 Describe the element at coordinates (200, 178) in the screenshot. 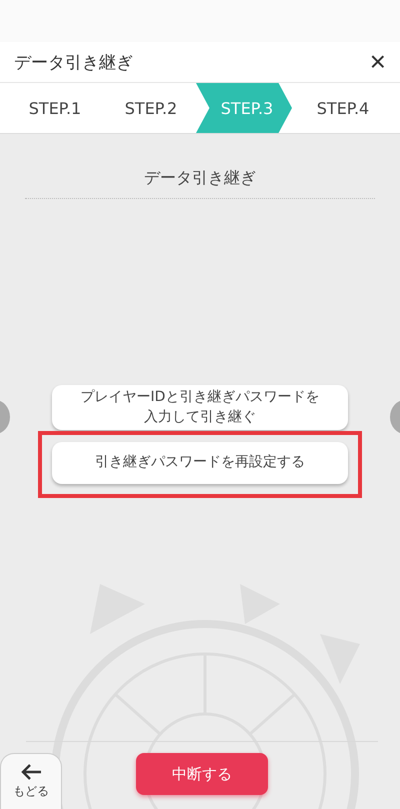

I see `section-title: データ引き継ぎ` at that location.